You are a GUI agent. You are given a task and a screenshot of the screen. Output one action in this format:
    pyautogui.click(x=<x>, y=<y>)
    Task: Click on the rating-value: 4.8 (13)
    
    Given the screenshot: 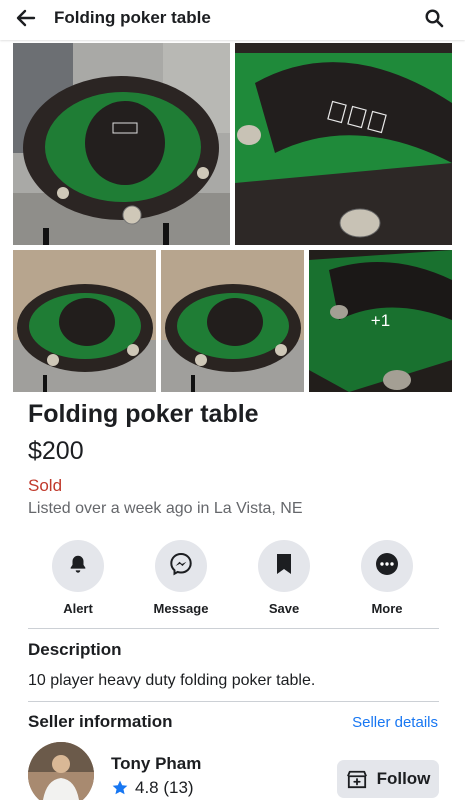 What is the action you would take?
    pyautogui.click(x=164, y=787)
    